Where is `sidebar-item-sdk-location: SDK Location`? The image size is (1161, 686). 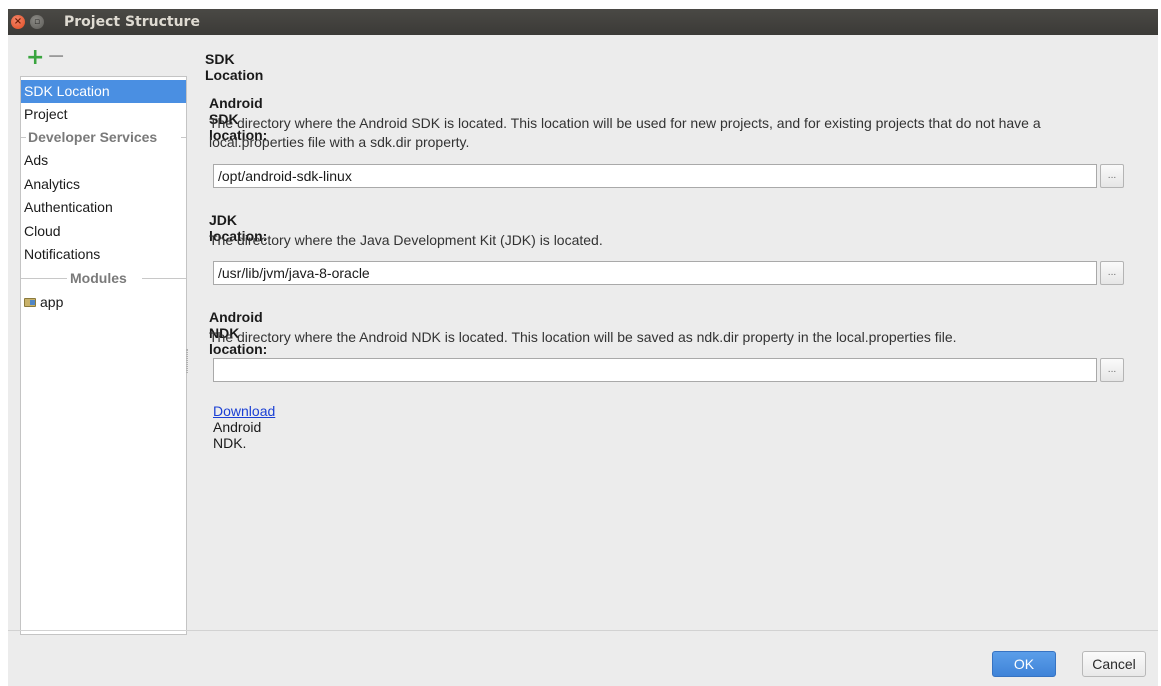 sidebar-item-sdk-location: SDK Location is located at coordinates (103, 91).